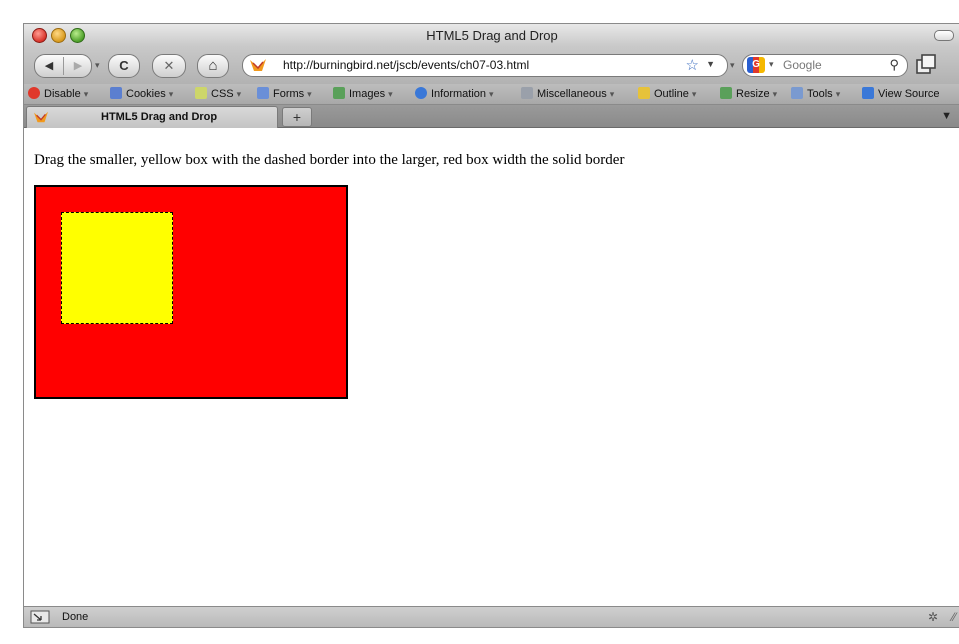  I want to click on tab-html5-drag-and-drop: HTML5 Drag and Drop, so click(152, 117).